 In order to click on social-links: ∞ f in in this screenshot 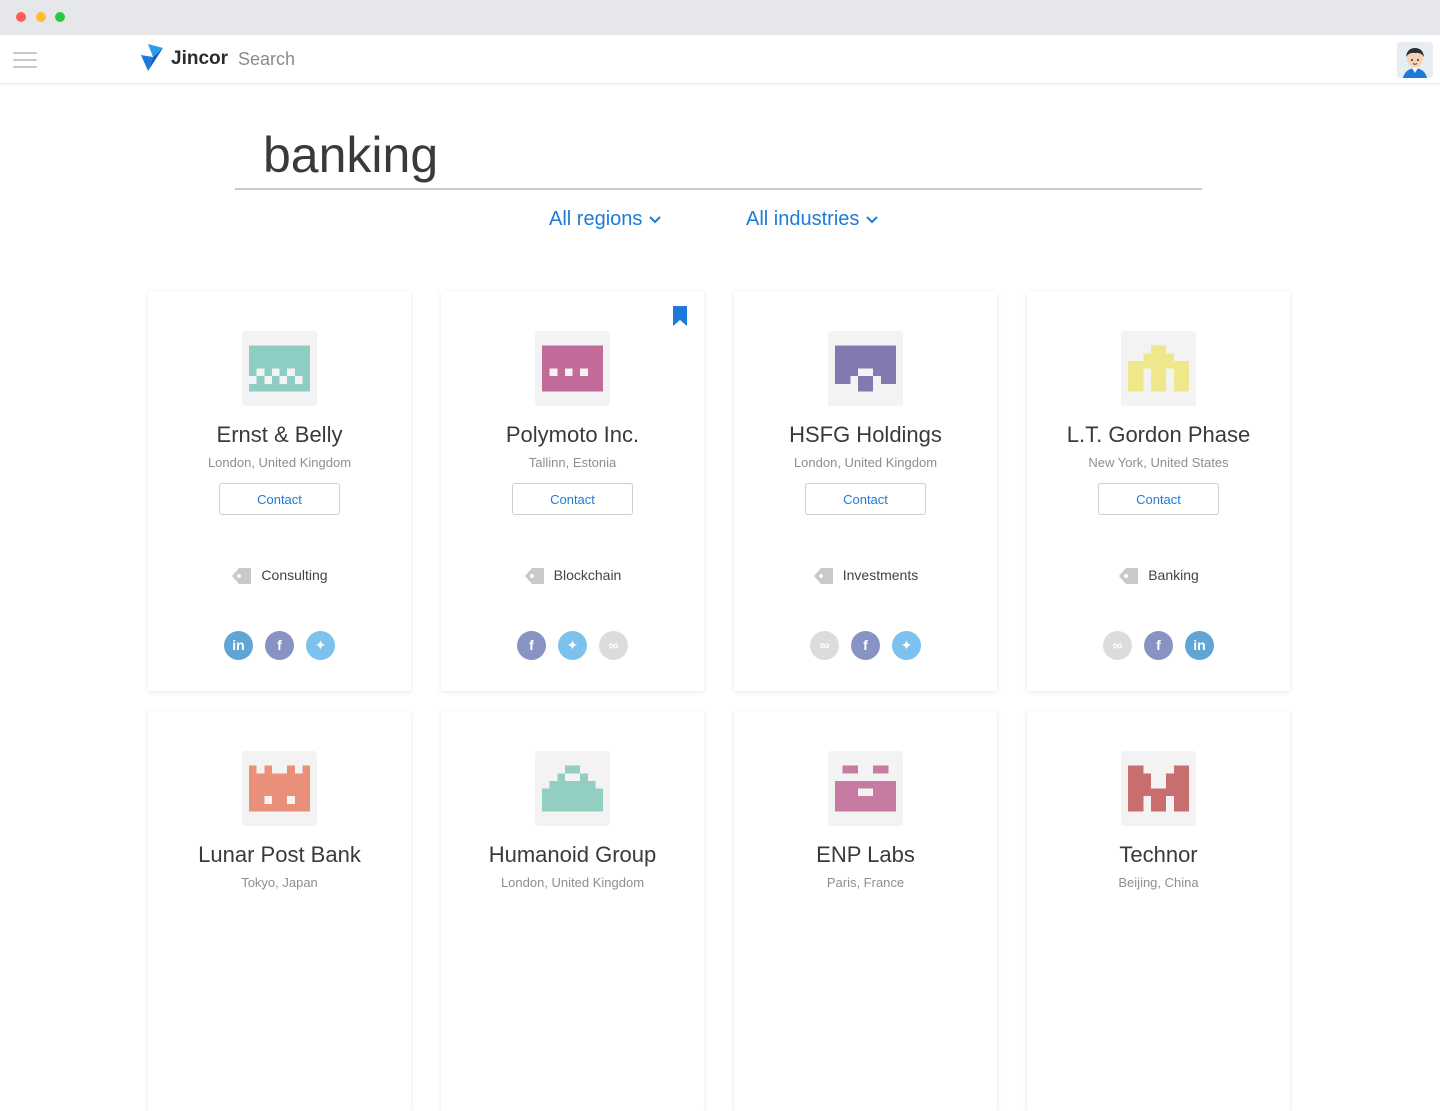, I will do `click(1158, 645)`.